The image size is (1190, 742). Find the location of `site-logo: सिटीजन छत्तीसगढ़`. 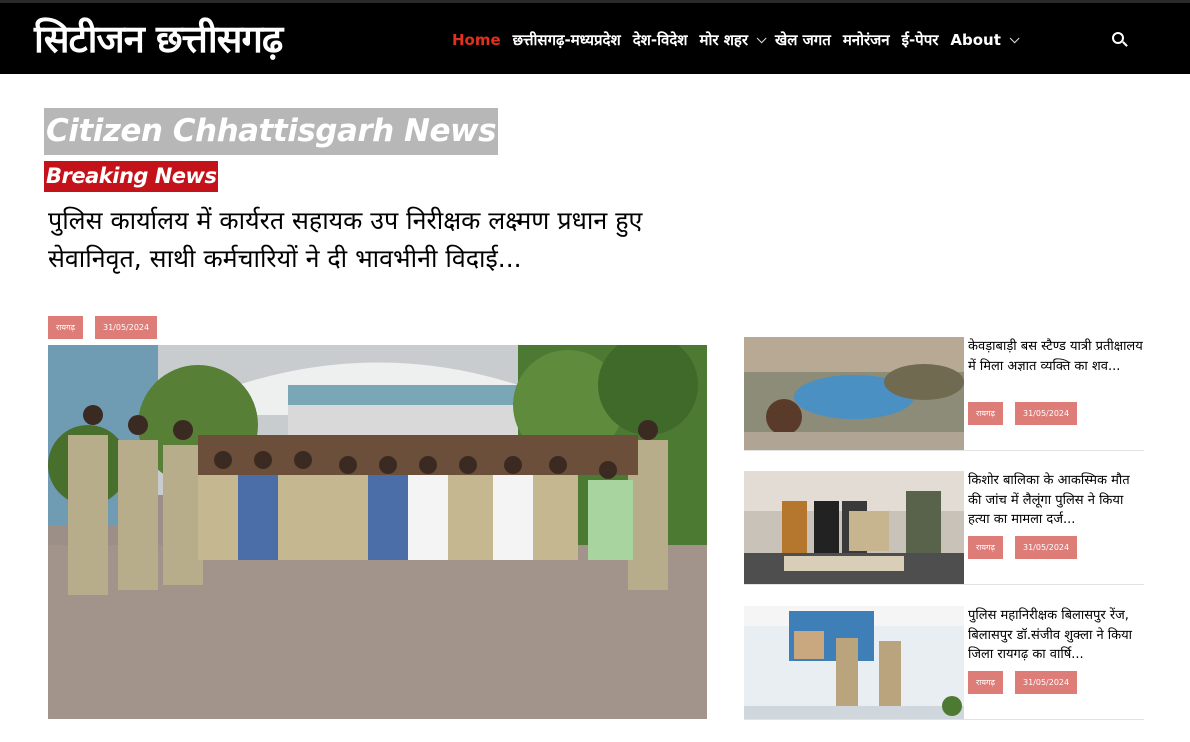

site-logo: सिटीजन छत्तीसगढ़ is located at coordinates (158, 39).